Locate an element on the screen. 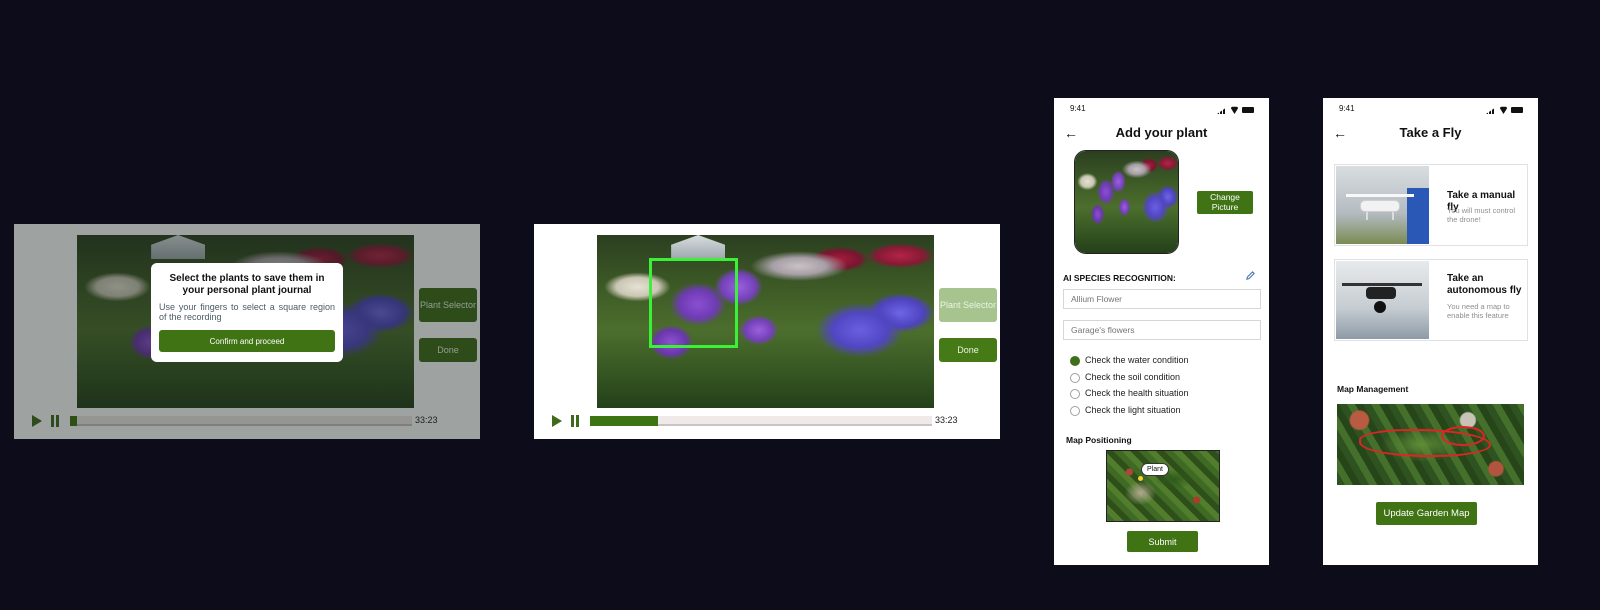 The width and height of the screenshot is (1600, 610). pencil-icon is located at coordinates (1250, 275).